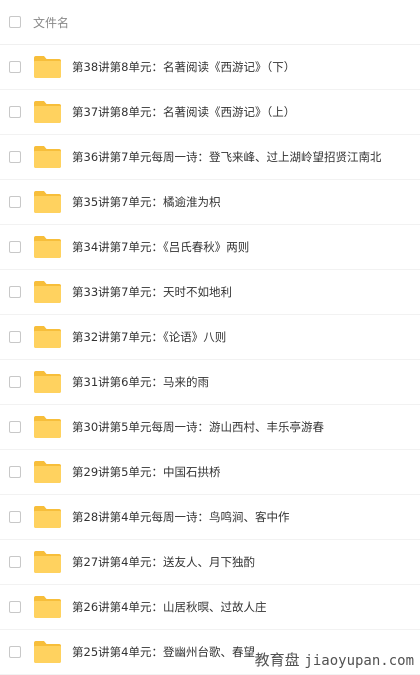 The image size is (420, 675). I want to click on file-row: 第30讲第5单元每周一诗：游山西村、丰乐亭游春, so click(210, 427).